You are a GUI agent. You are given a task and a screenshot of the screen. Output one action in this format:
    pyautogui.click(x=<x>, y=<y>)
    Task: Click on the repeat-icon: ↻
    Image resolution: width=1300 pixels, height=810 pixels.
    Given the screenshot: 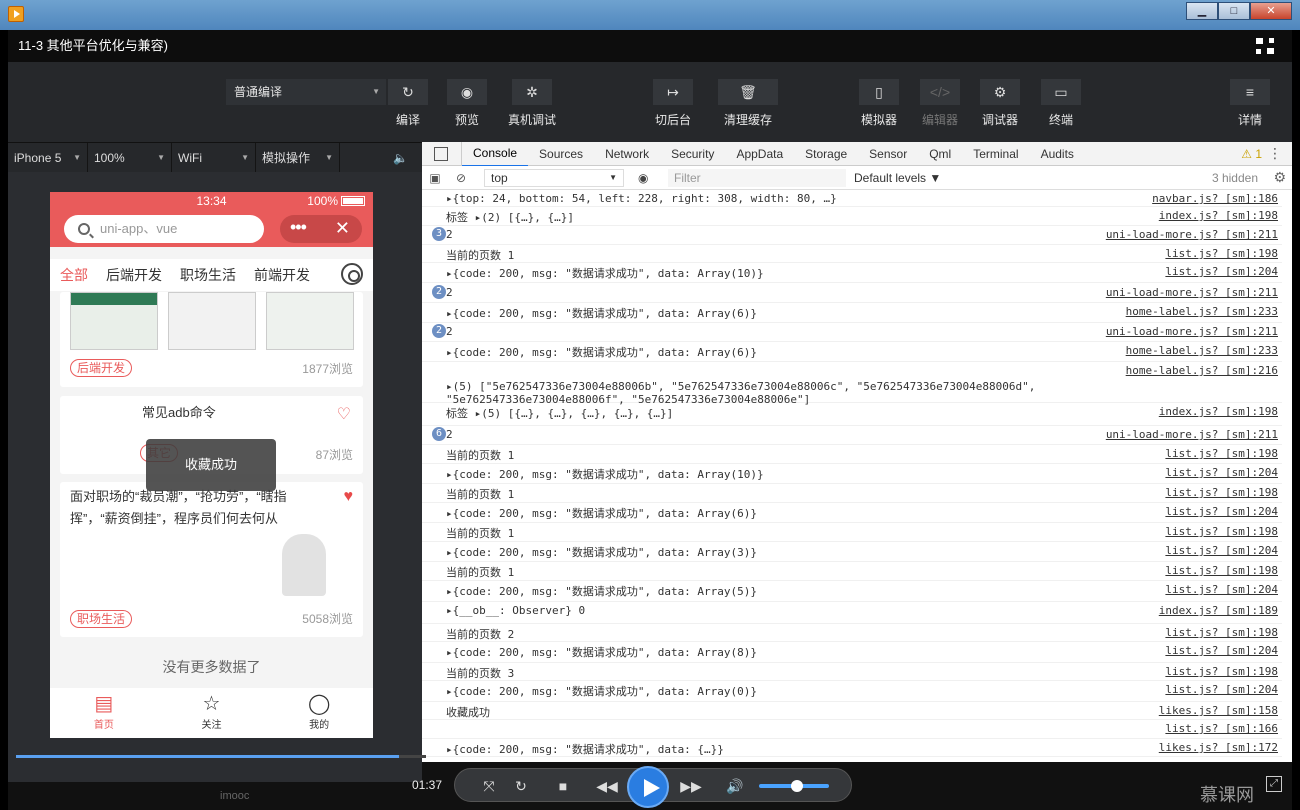 What is the action you would take?
    pyautogui.click(x=521, y=786)
    